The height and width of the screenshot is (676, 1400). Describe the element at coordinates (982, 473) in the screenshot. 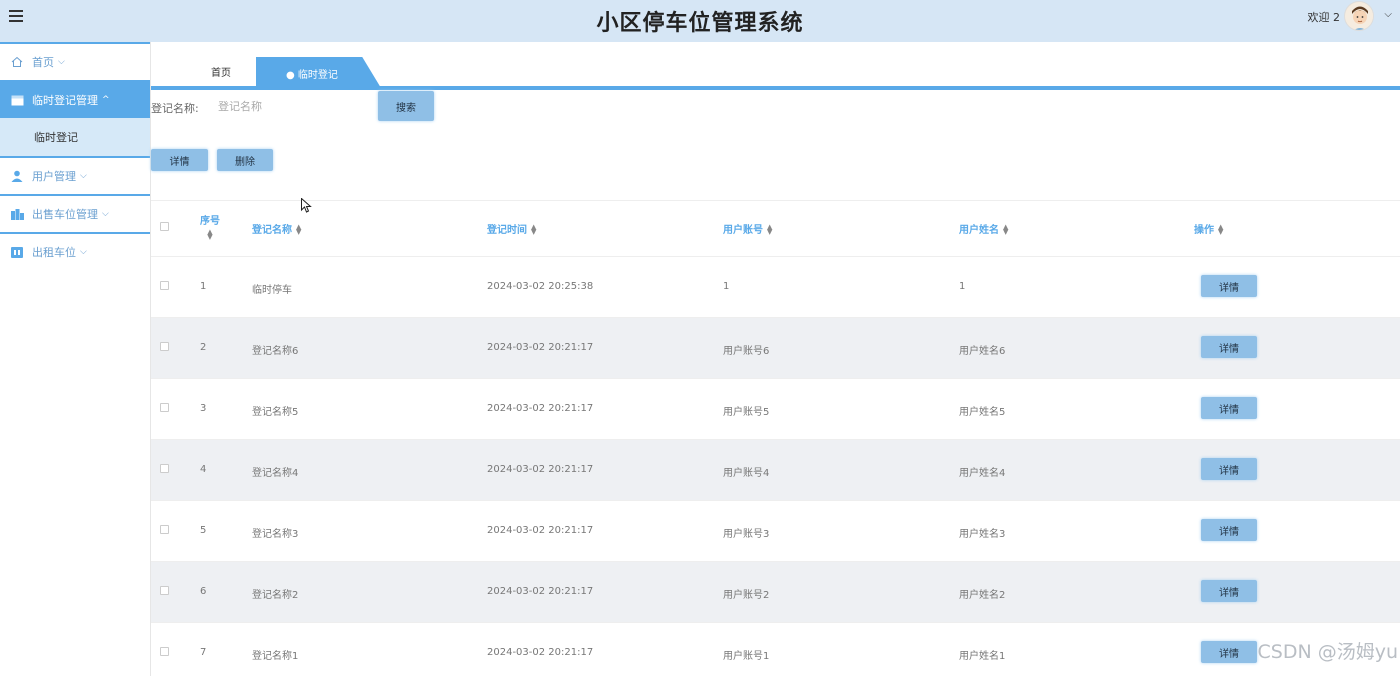

I see `cell-username: 用户姓名4` at that location.